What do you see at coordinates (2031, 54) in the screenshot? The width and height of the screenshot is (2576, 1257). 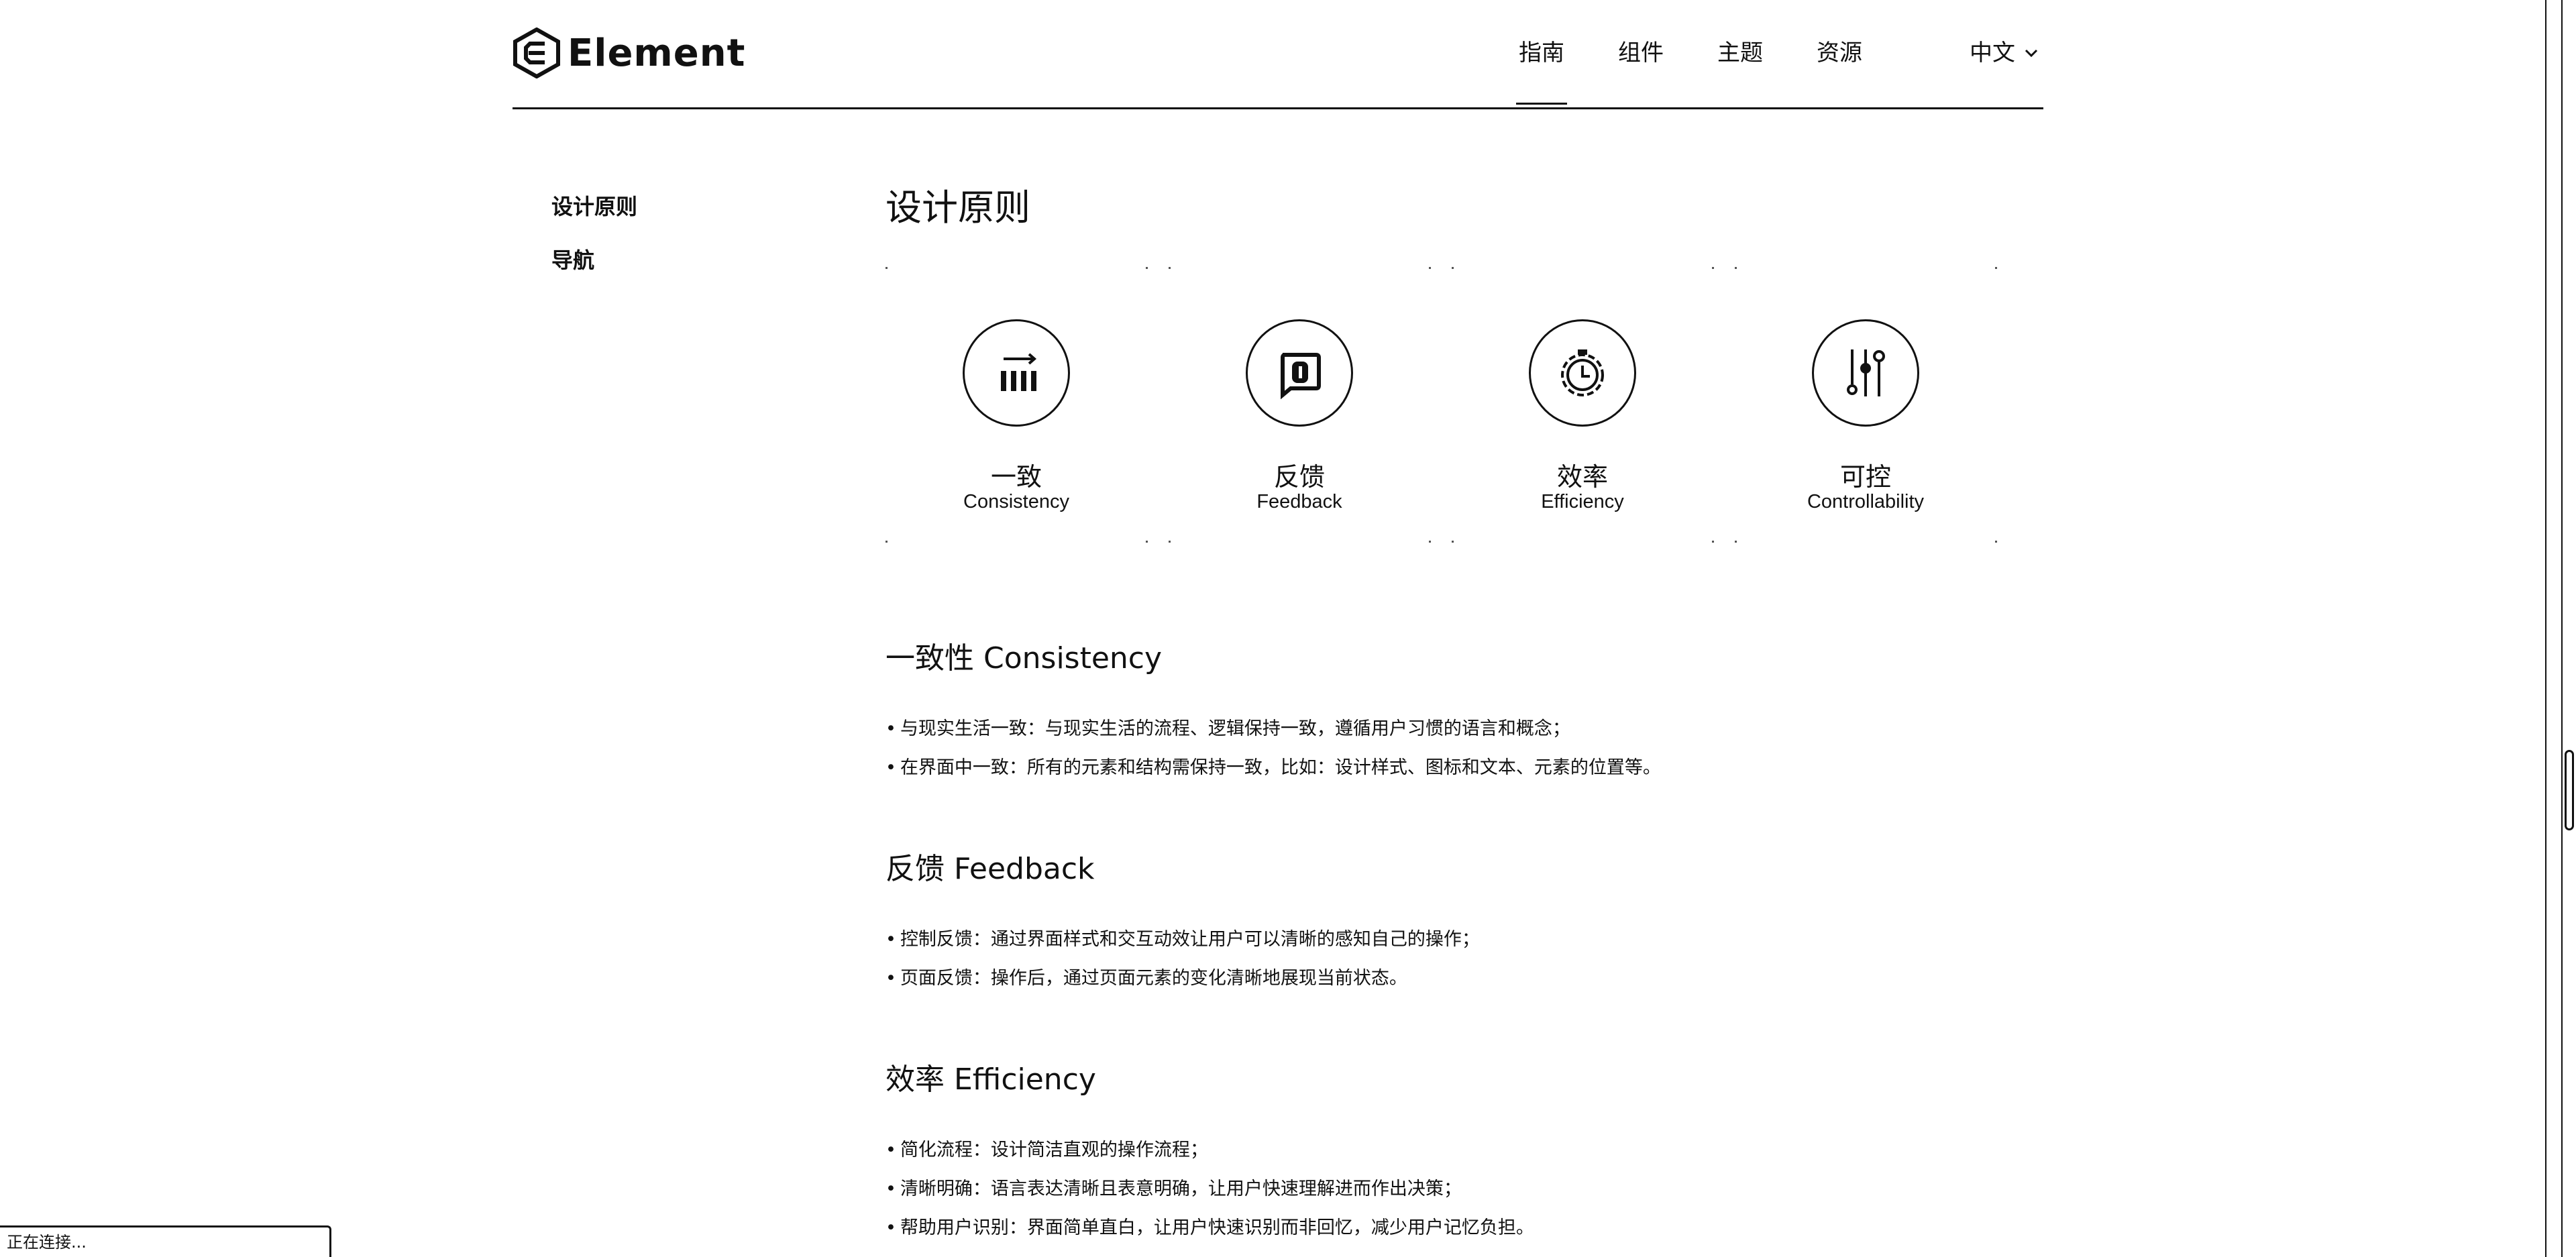 I see `chevron-down-icon` at bounding box center [2031, 54].